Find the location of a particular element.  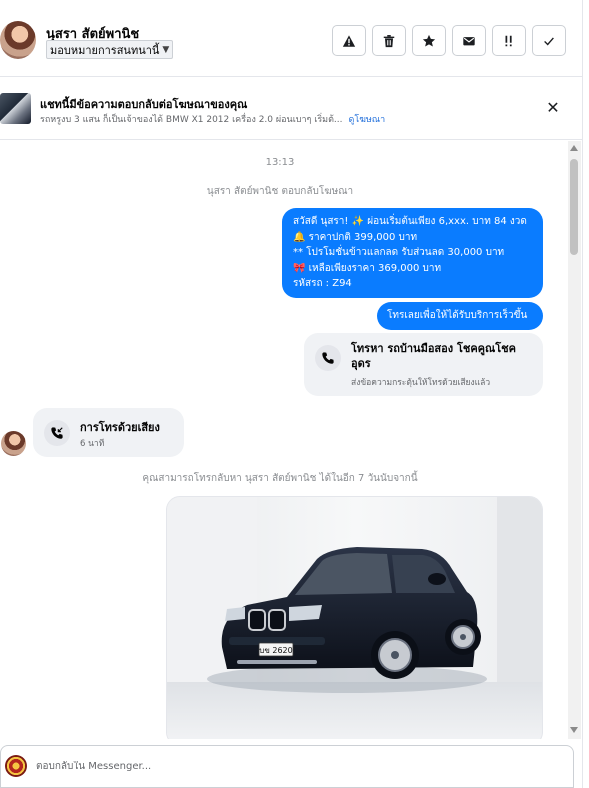

check-icon is located at coordinates (549, 41).